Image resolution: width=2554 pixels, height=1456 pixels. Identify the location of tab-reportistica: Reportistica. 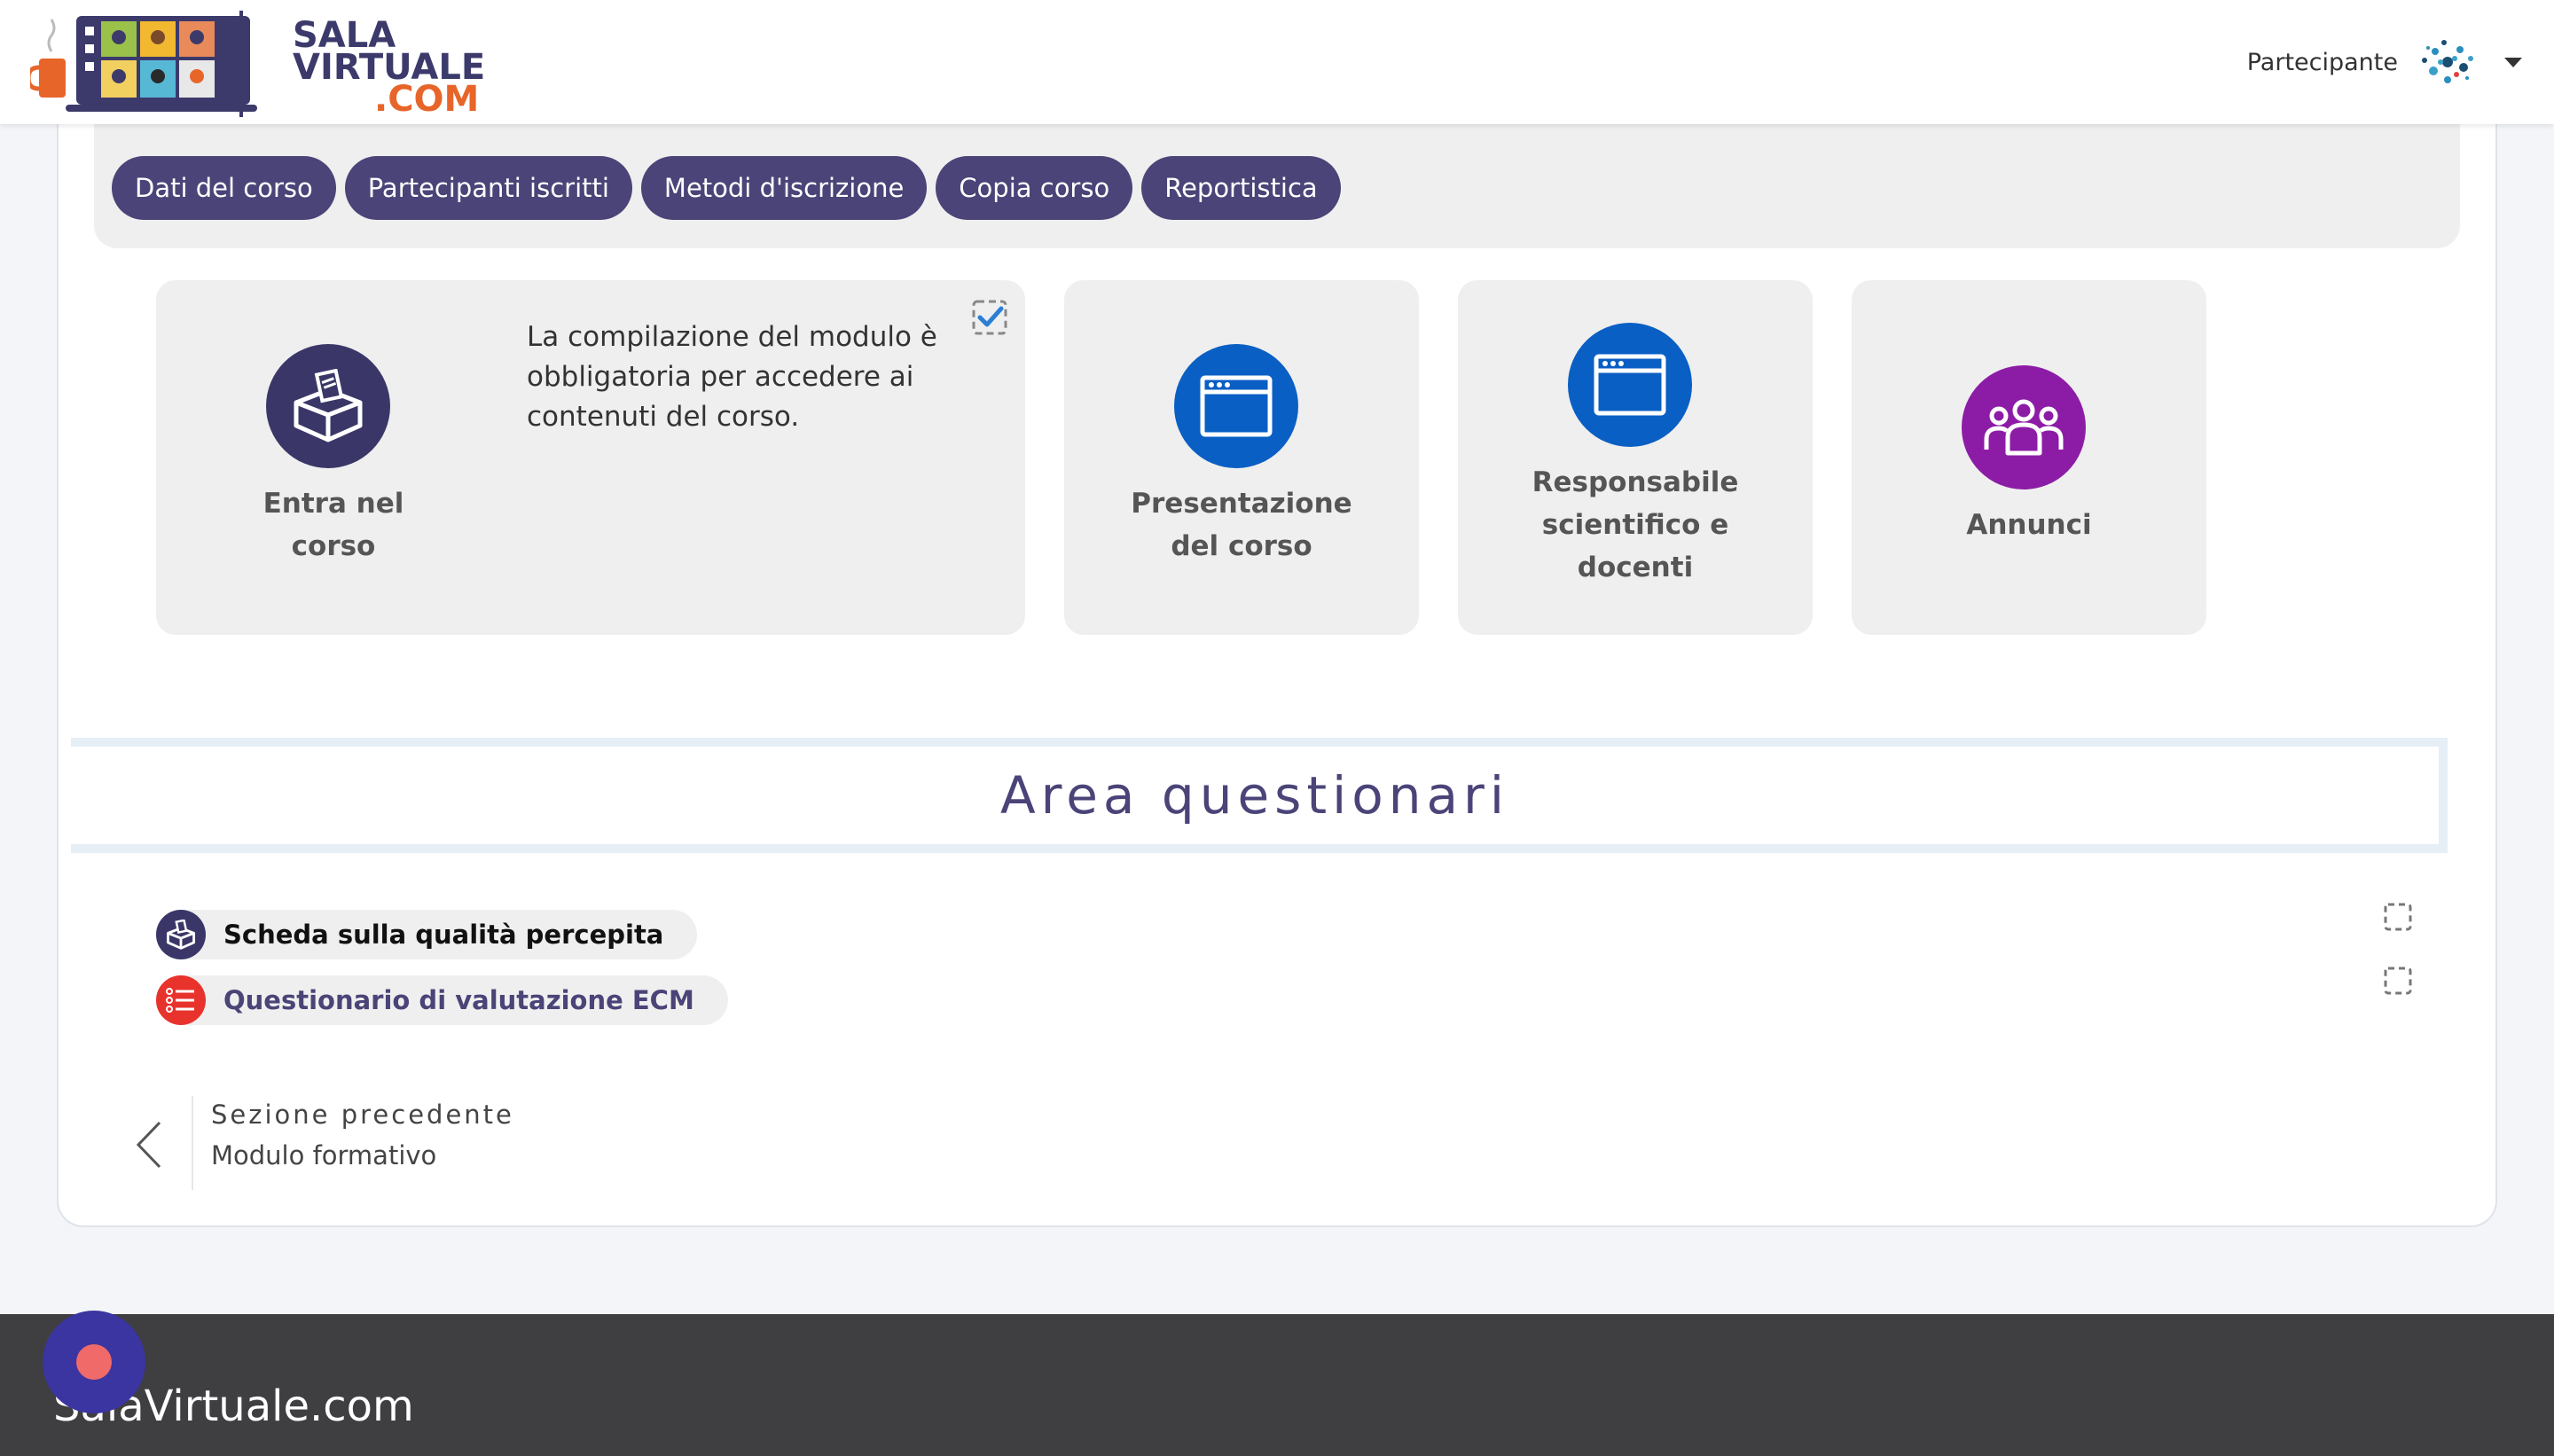
(1241, 188).